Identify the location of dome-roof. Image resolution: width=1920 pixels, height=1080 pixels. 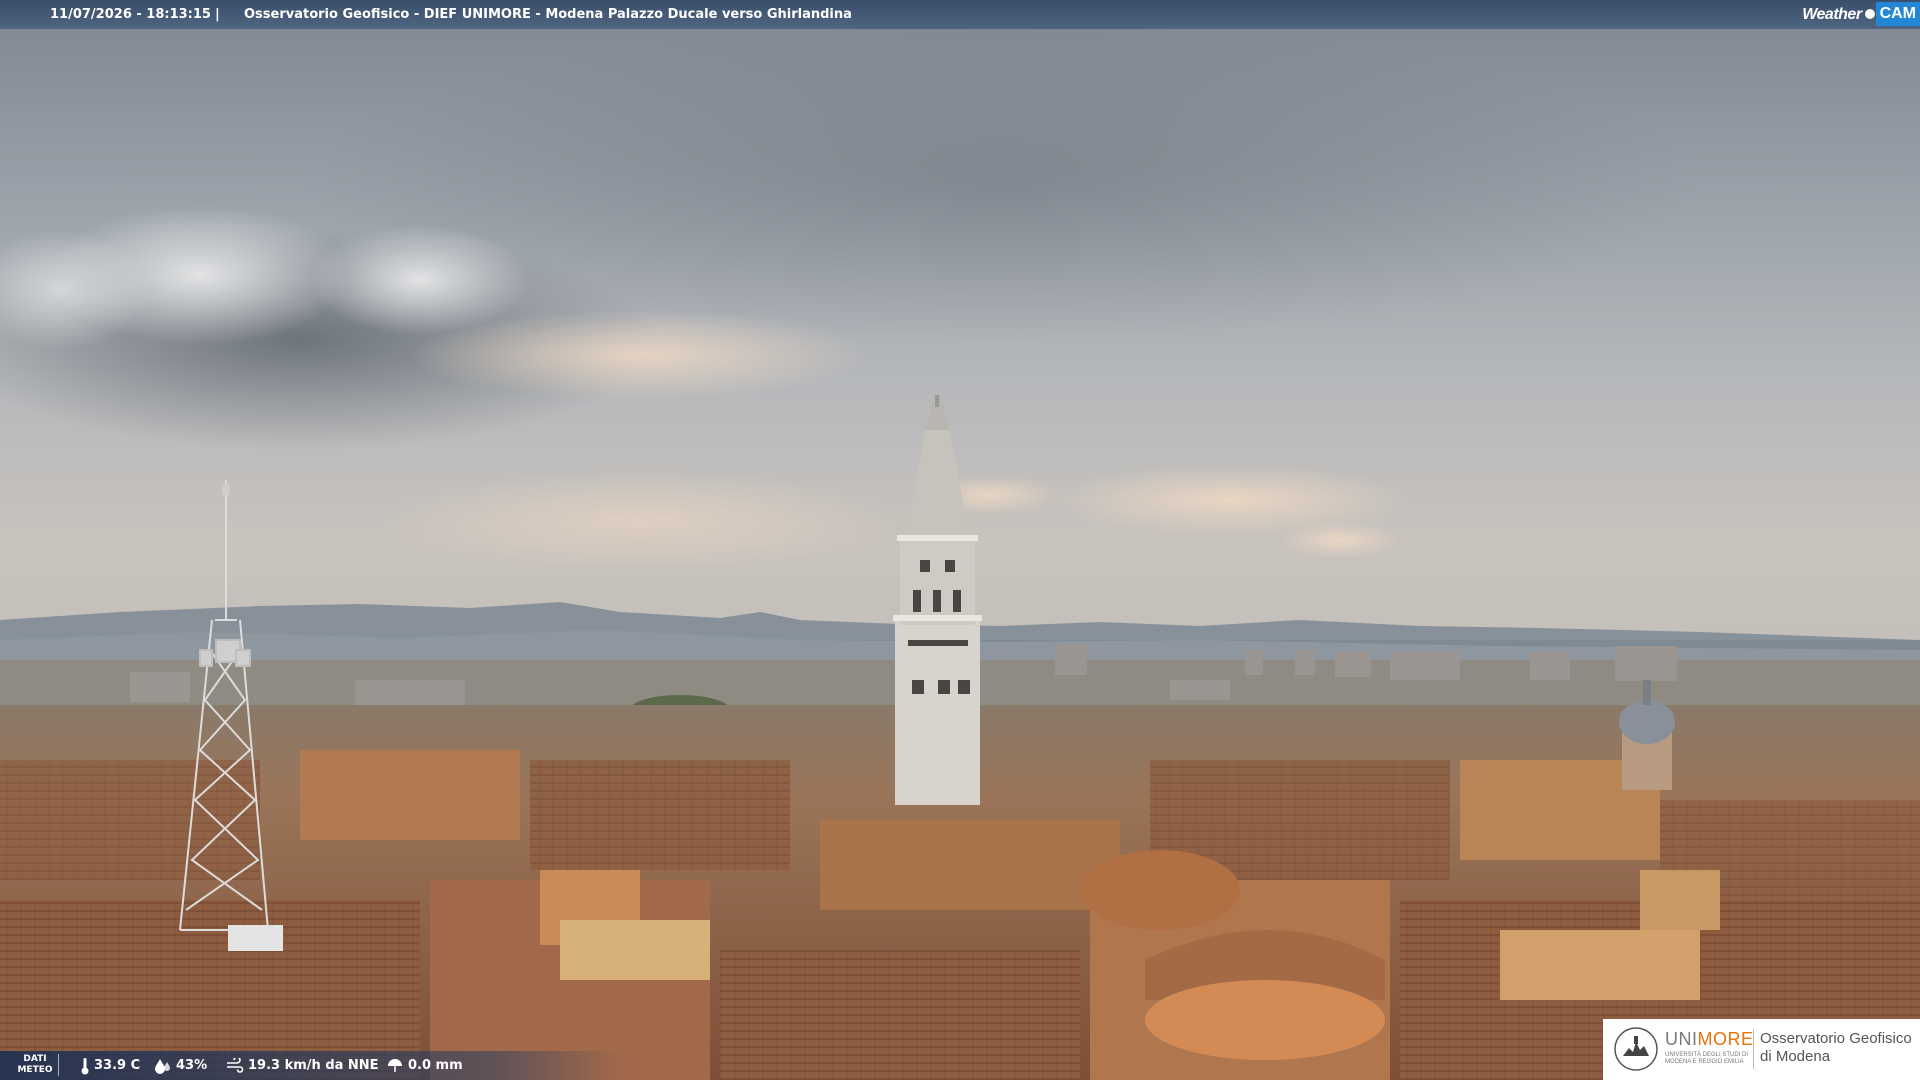
(1160, 890).